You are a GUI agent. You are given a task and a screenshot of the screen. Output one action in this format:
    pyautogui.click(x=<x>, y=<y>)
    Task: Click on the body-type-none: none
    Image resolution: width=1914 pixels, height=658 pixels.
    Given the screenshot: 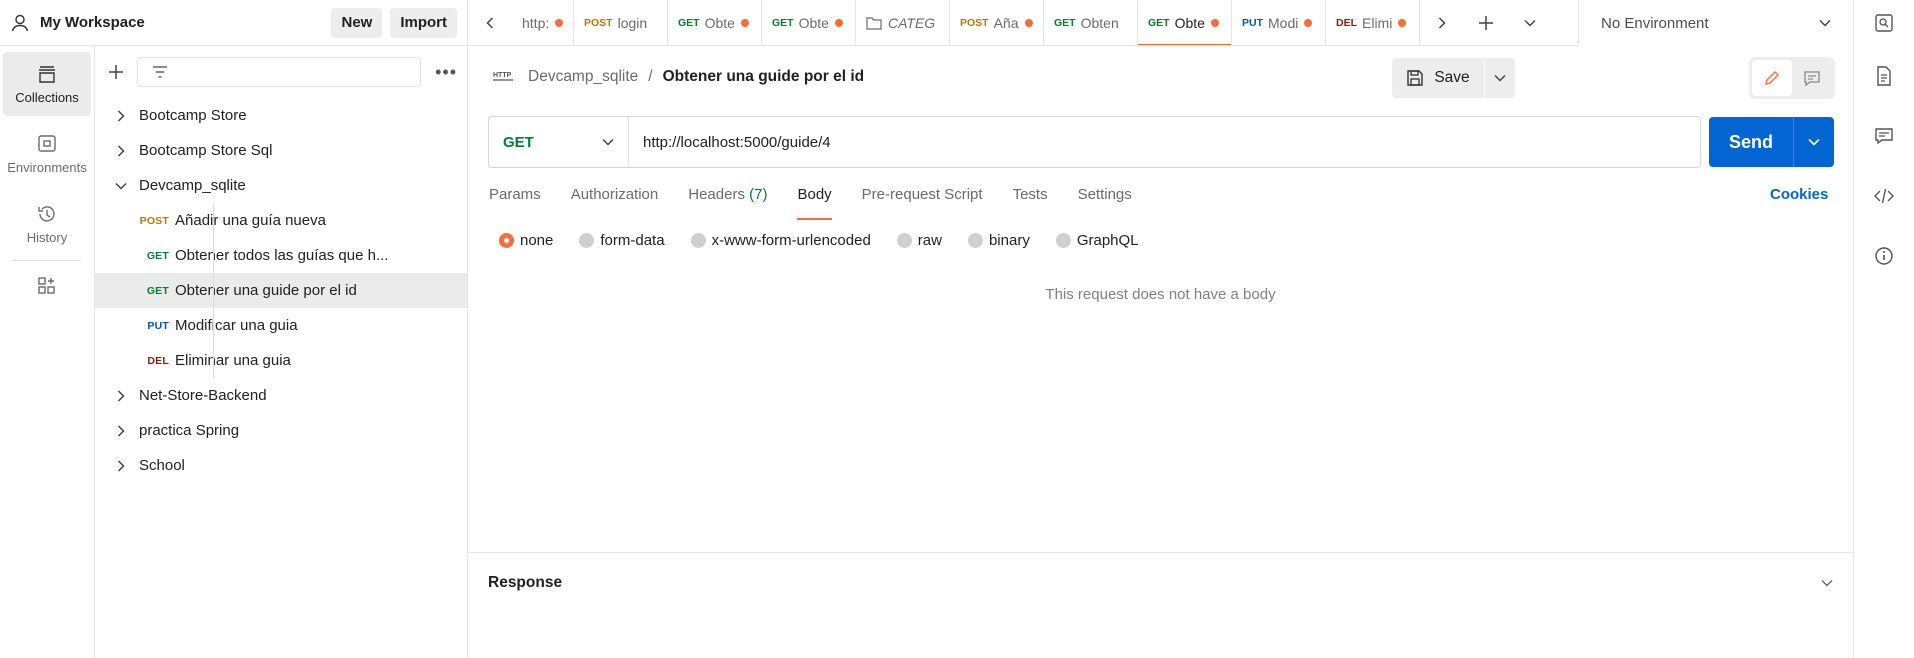 What is the action you would take?
    pyautogui.click(x=526, y=240)
    